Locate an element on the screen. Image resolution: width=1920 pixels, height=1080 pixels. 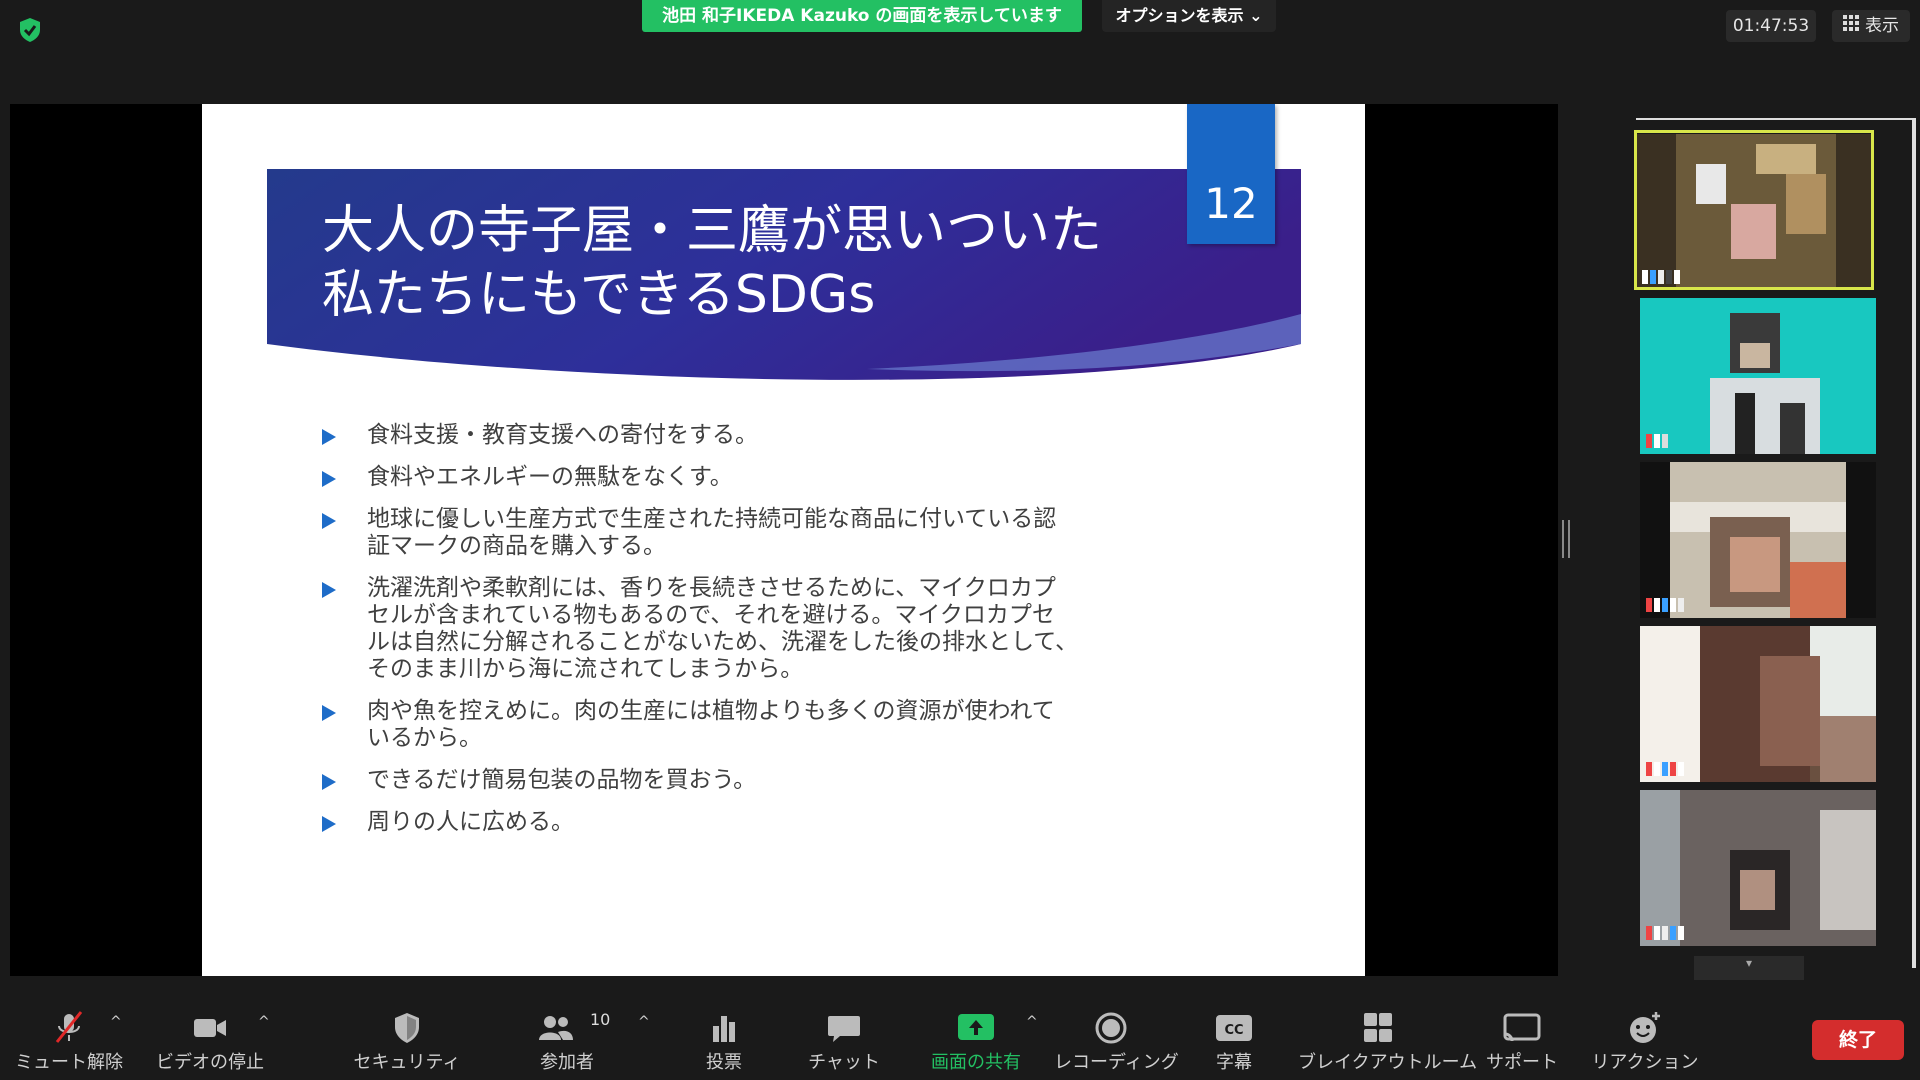
bullet-item: できるだけ簡易包装の品物を買おう。 is located at coordinates (717, 780).